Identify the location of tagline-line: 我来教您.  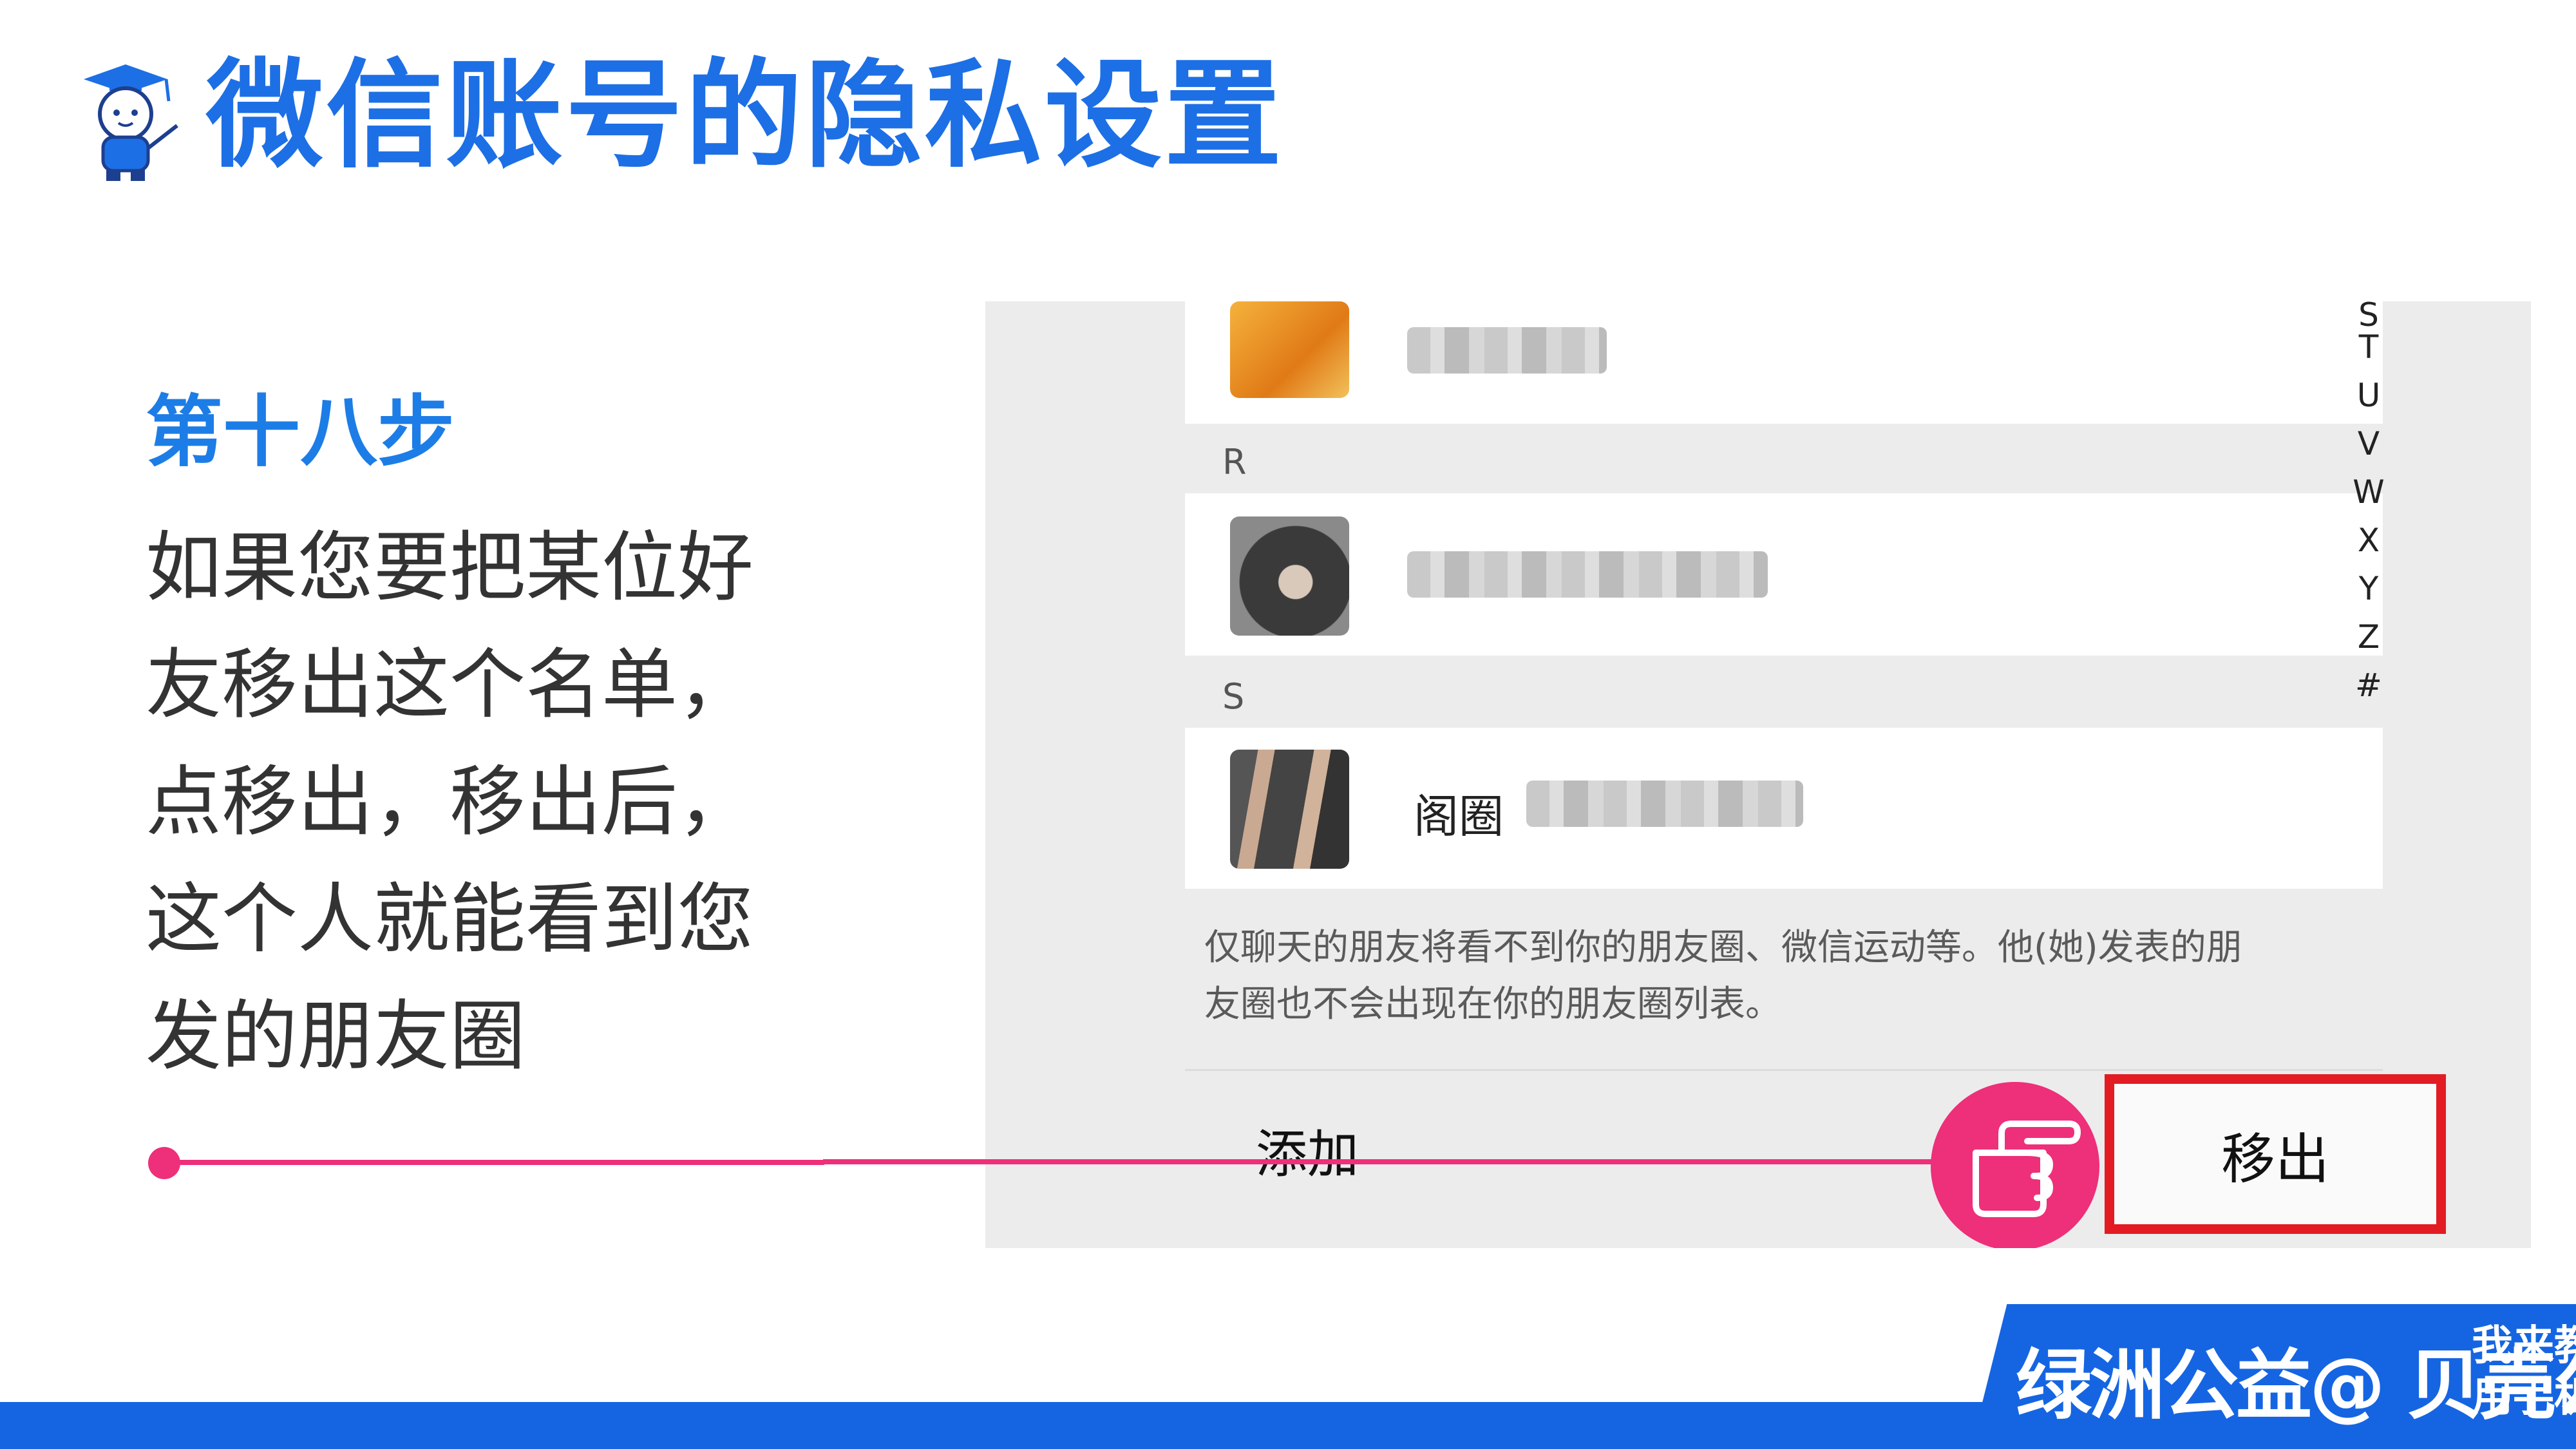
(2524, 1346).